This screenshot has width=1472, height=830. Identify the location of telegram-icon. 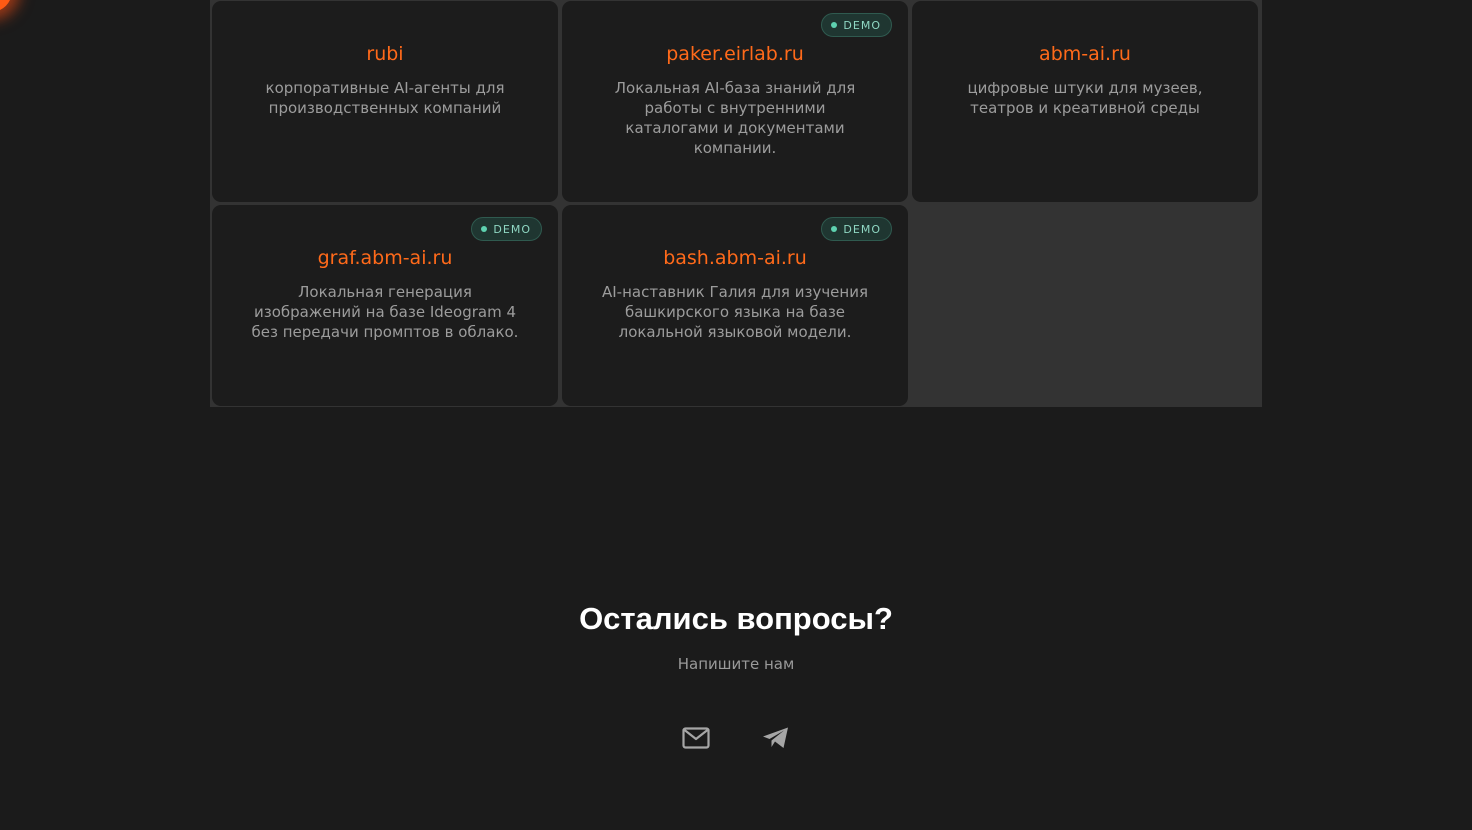
(776, 738).